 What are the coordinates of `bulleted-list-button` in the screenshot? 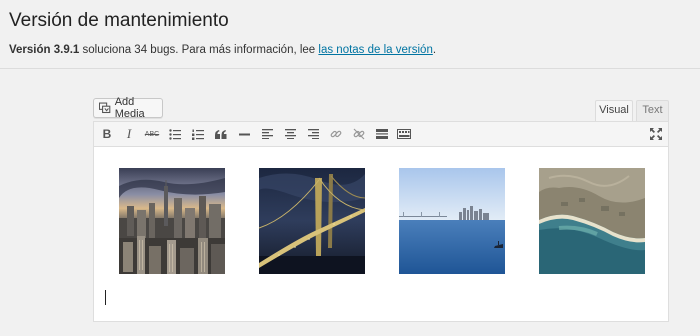 It's located at (175, 134).